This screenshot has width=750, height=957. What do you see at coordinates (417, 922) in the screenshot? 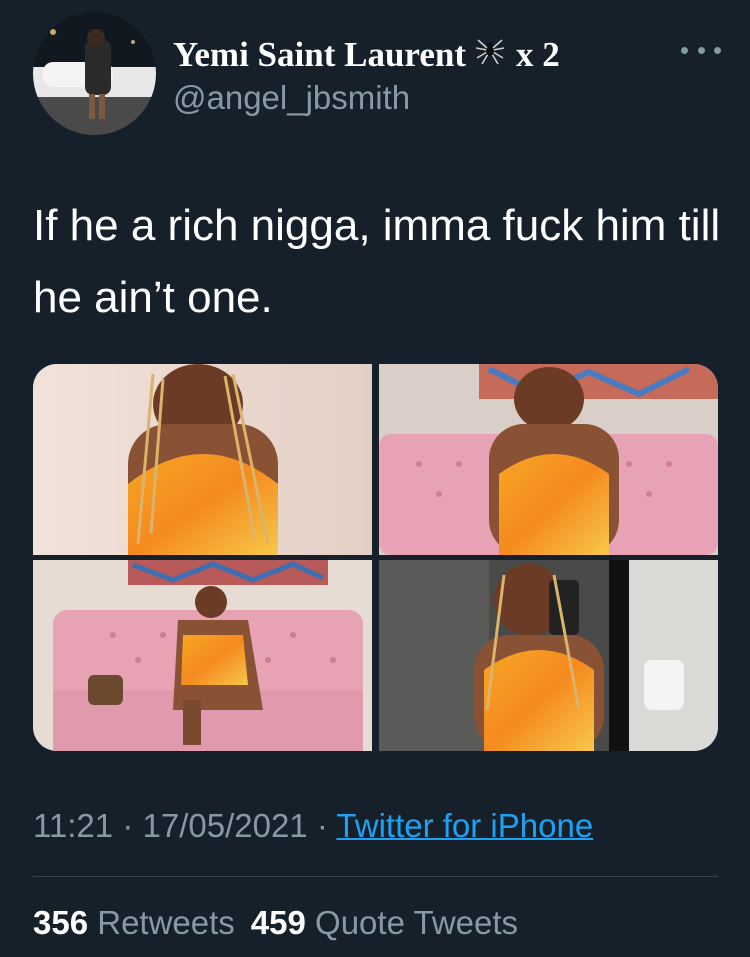
I see `quotes-label: Quote Tweets` at bounding box center [417, 922].